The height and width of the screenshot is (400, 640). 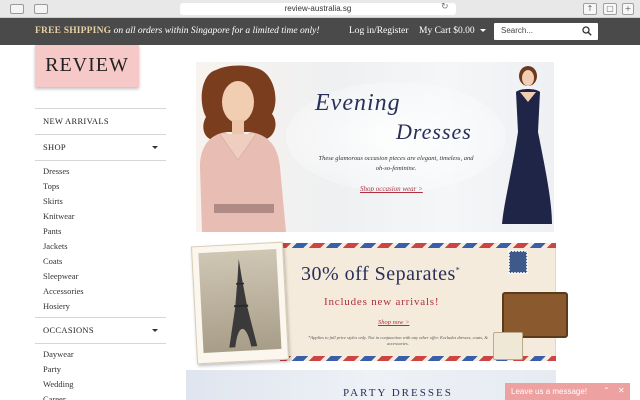 I want to click on party-dresses-title: PARTY DRESSES, so click(x=398, y=393).